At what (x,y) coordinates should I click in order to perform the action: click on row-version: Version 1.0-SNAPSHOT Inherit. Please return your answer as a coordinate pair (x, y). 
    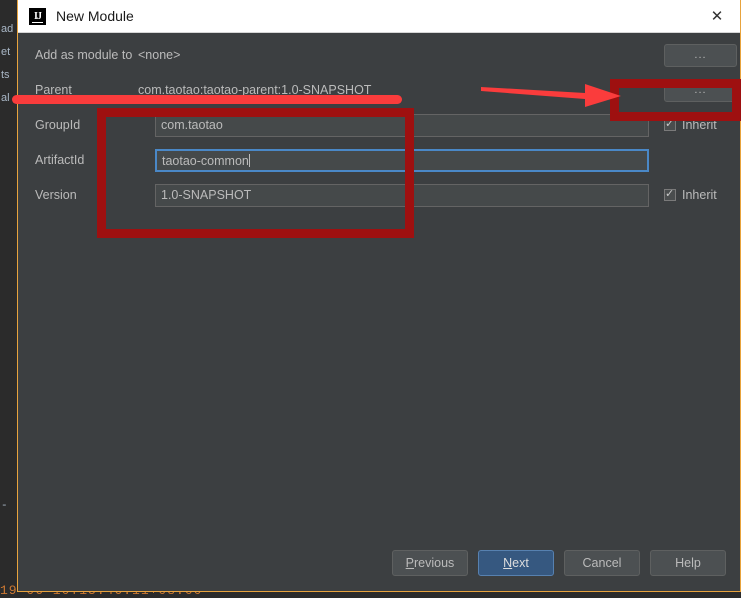
    Looking at the image, I should click on (379, 195).